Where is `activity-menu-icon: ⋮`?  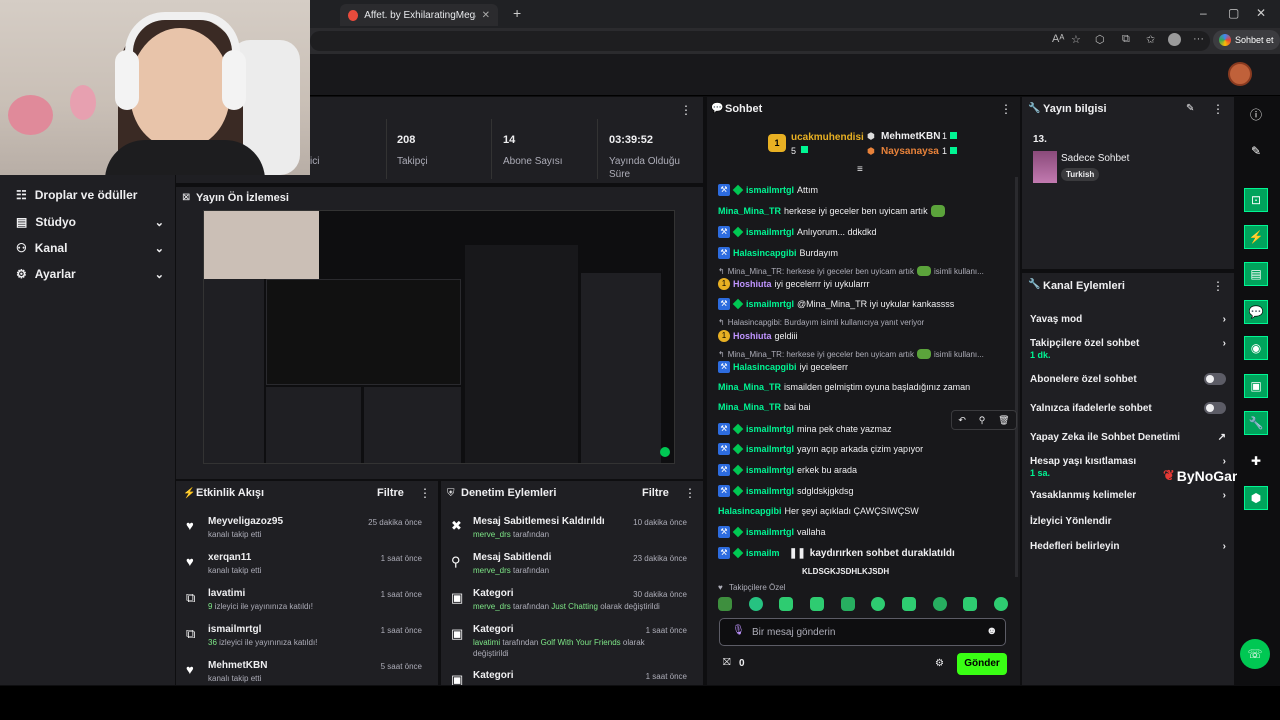 activity-menu-icon: ⋮ is located at coordinates (425, 493).